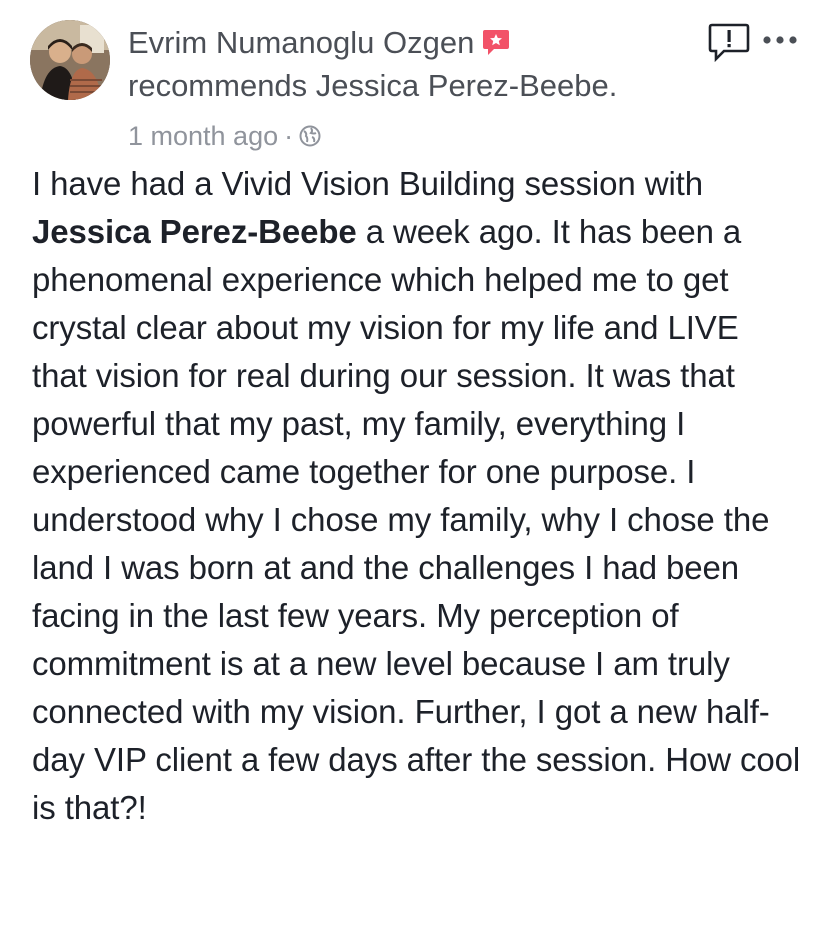 The image size is (828, 935). Describe the element at coordinates (729, 42) in the screenshot. I see `report-icon` at that location.